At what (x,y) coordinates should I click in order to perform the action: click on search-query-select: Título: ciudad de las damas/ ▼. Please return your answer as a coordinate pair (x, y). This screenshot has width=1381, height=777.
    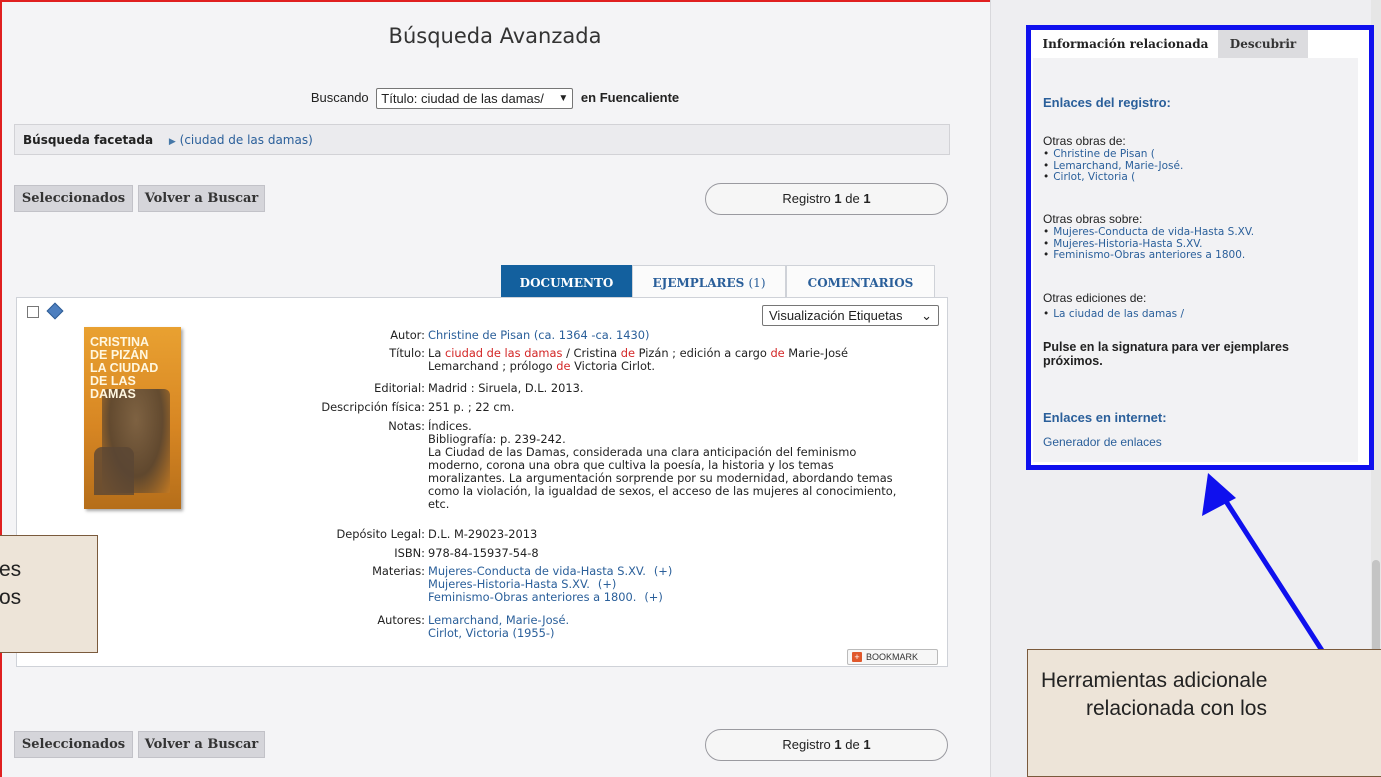
    Looking at the image, I should click on (475, 98).